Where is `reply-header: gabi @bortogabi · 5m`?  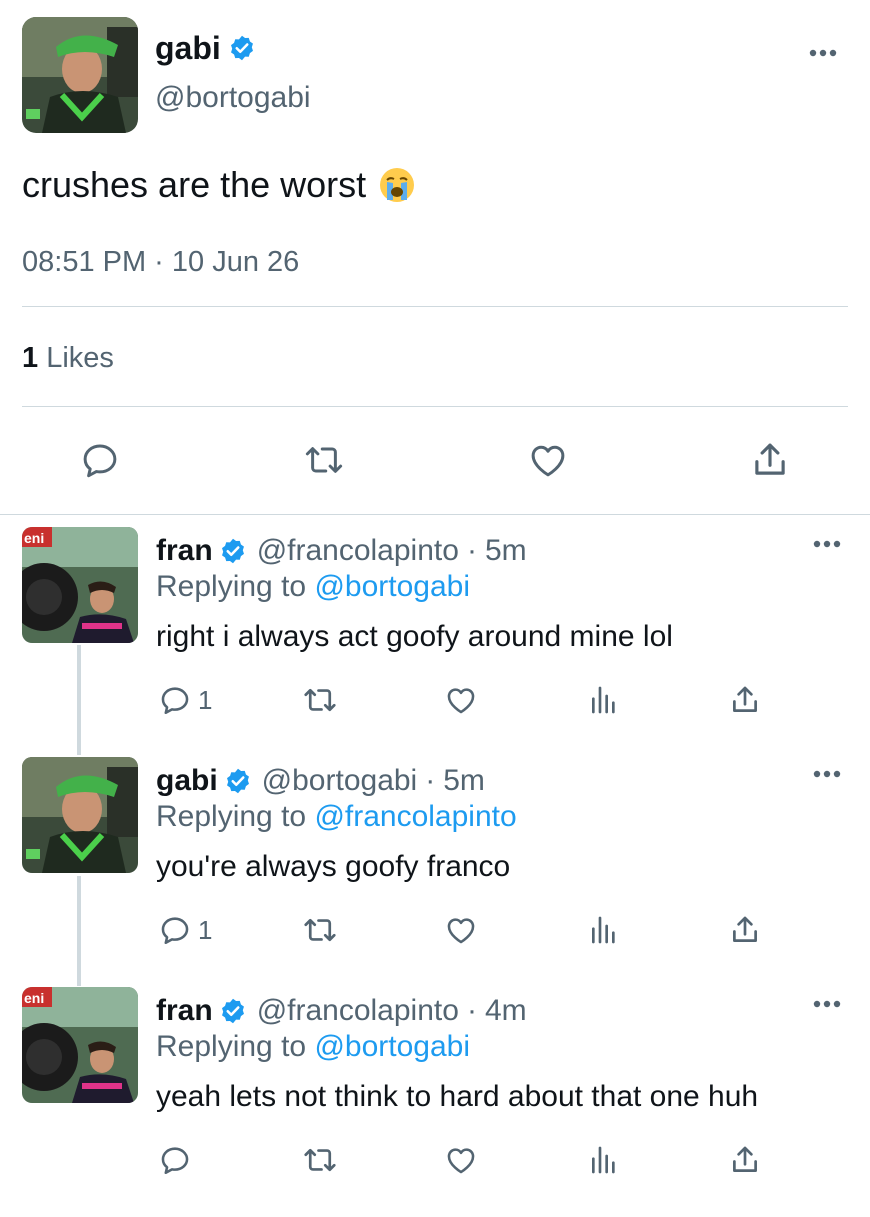 reply-header: gabi @bortogabi · 5m is located at coordinates (320, 781).